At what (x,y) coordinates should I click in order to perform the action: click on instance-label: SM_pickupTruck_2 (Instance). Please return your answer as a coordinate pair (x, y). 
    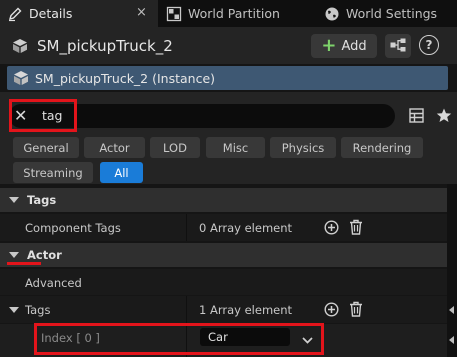
    Looking at the image, I should click on (125, 78).